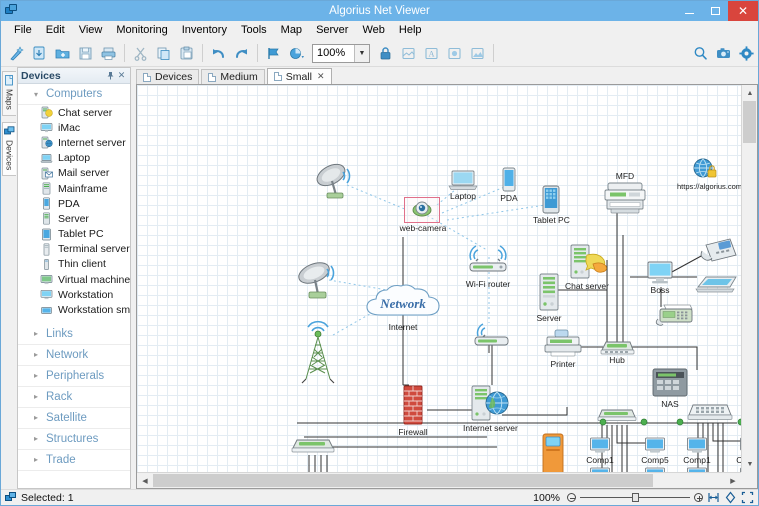 This screenshot has width=759, height=506. What do you see at coordinates (749, 93) in the screenshot?
I see `scroll-up-icon: ▲` at bounding box center [749, 93].